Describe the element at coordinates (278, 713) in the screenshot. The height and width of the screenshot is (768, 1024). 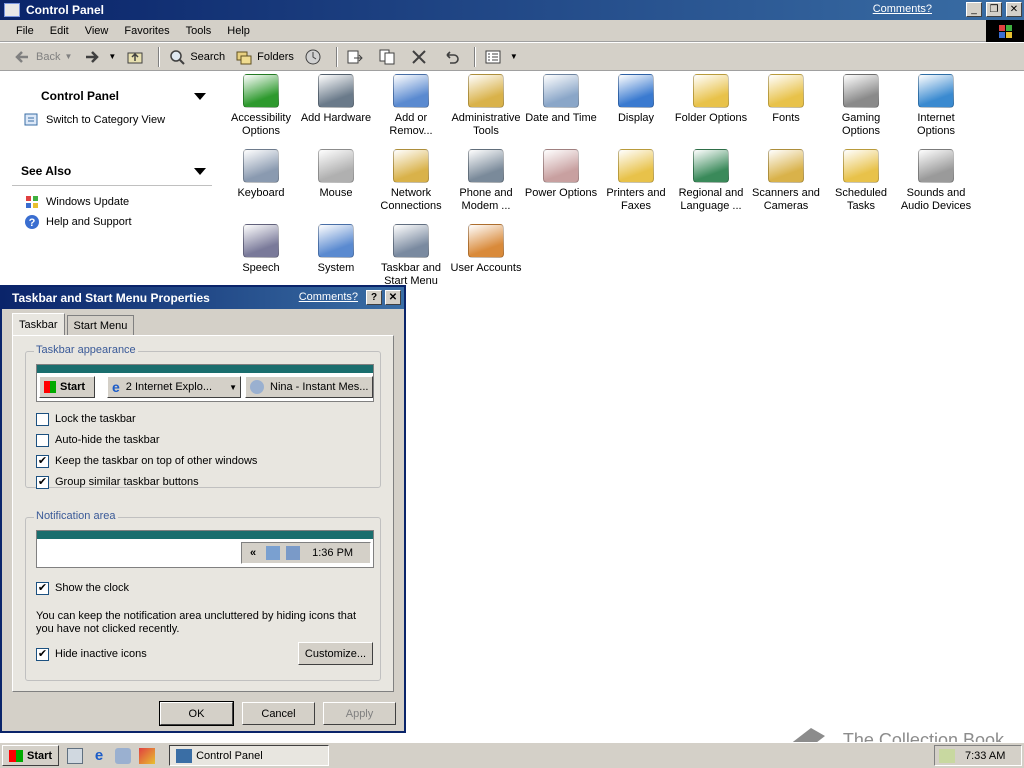
I see `cancel-button: Cancel` at that location.